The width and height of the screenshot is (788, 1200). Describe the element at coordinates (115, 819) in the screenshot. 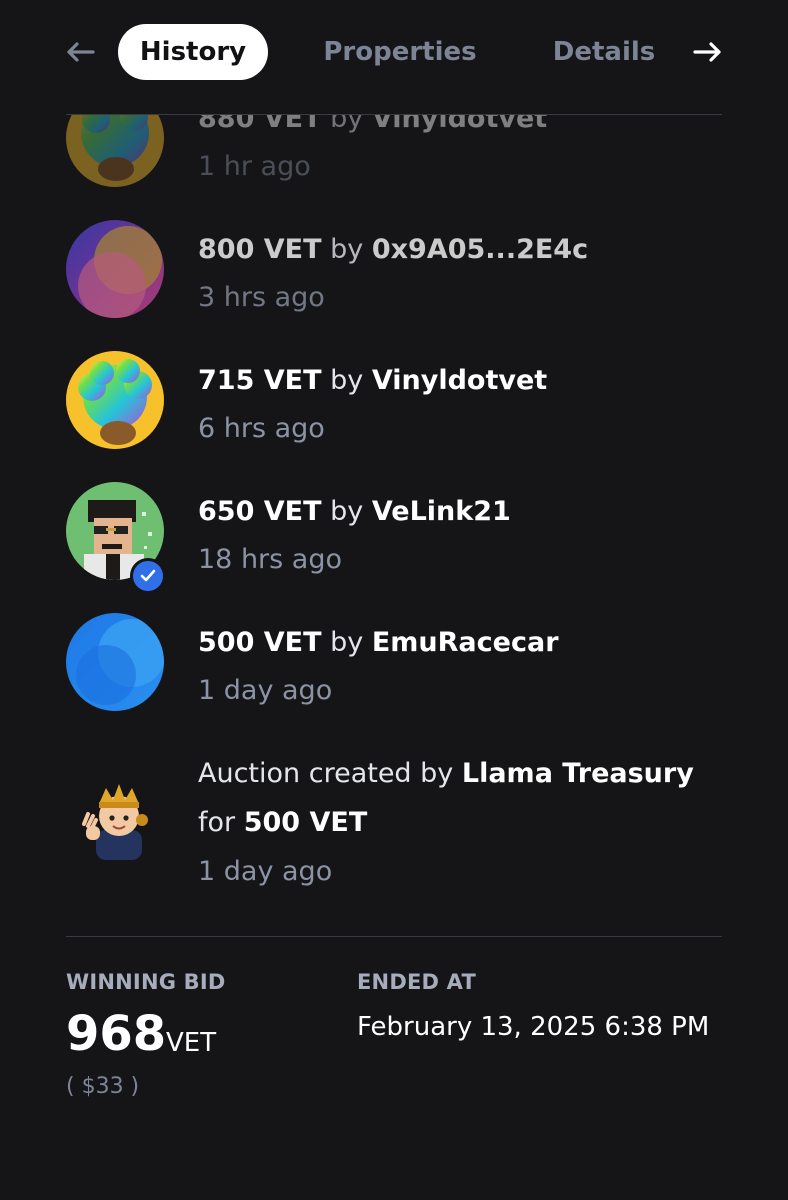

I see `llama-king-avatar` at that location.